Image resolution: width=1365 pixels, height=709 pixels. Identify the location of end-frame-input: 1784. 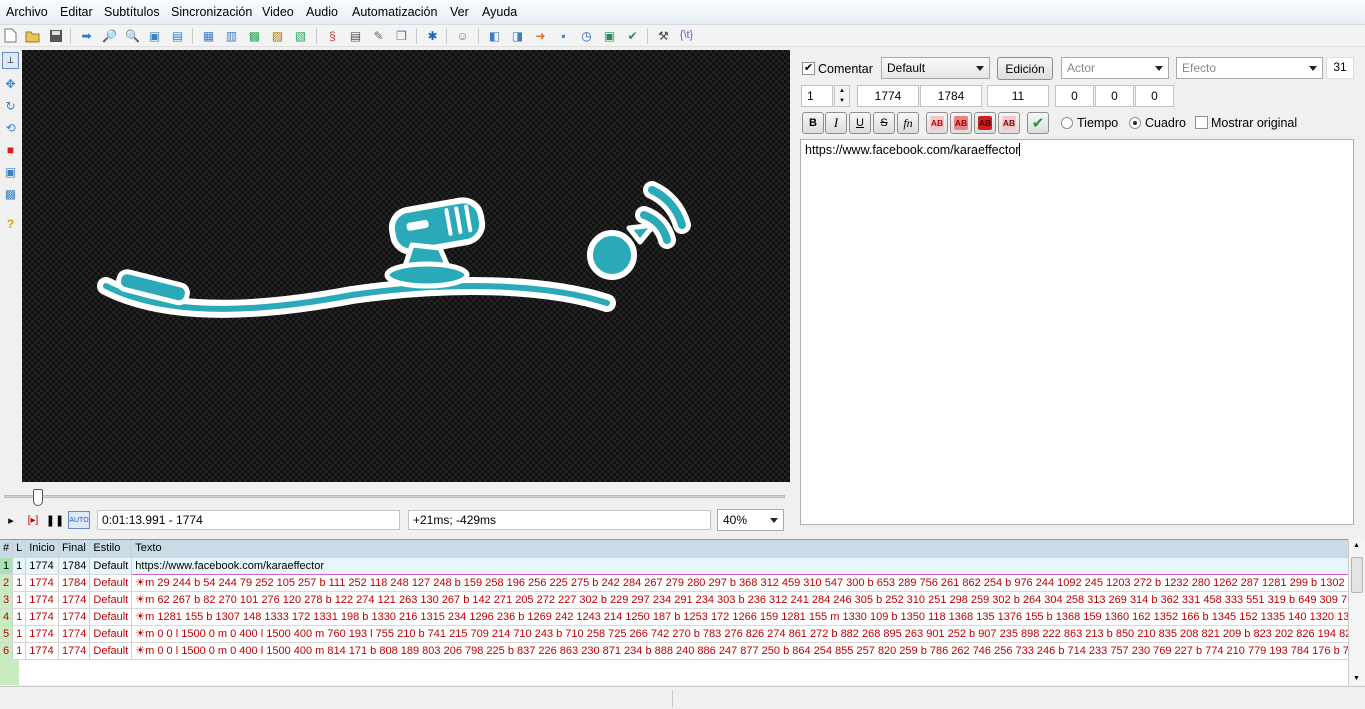
(951, 96).